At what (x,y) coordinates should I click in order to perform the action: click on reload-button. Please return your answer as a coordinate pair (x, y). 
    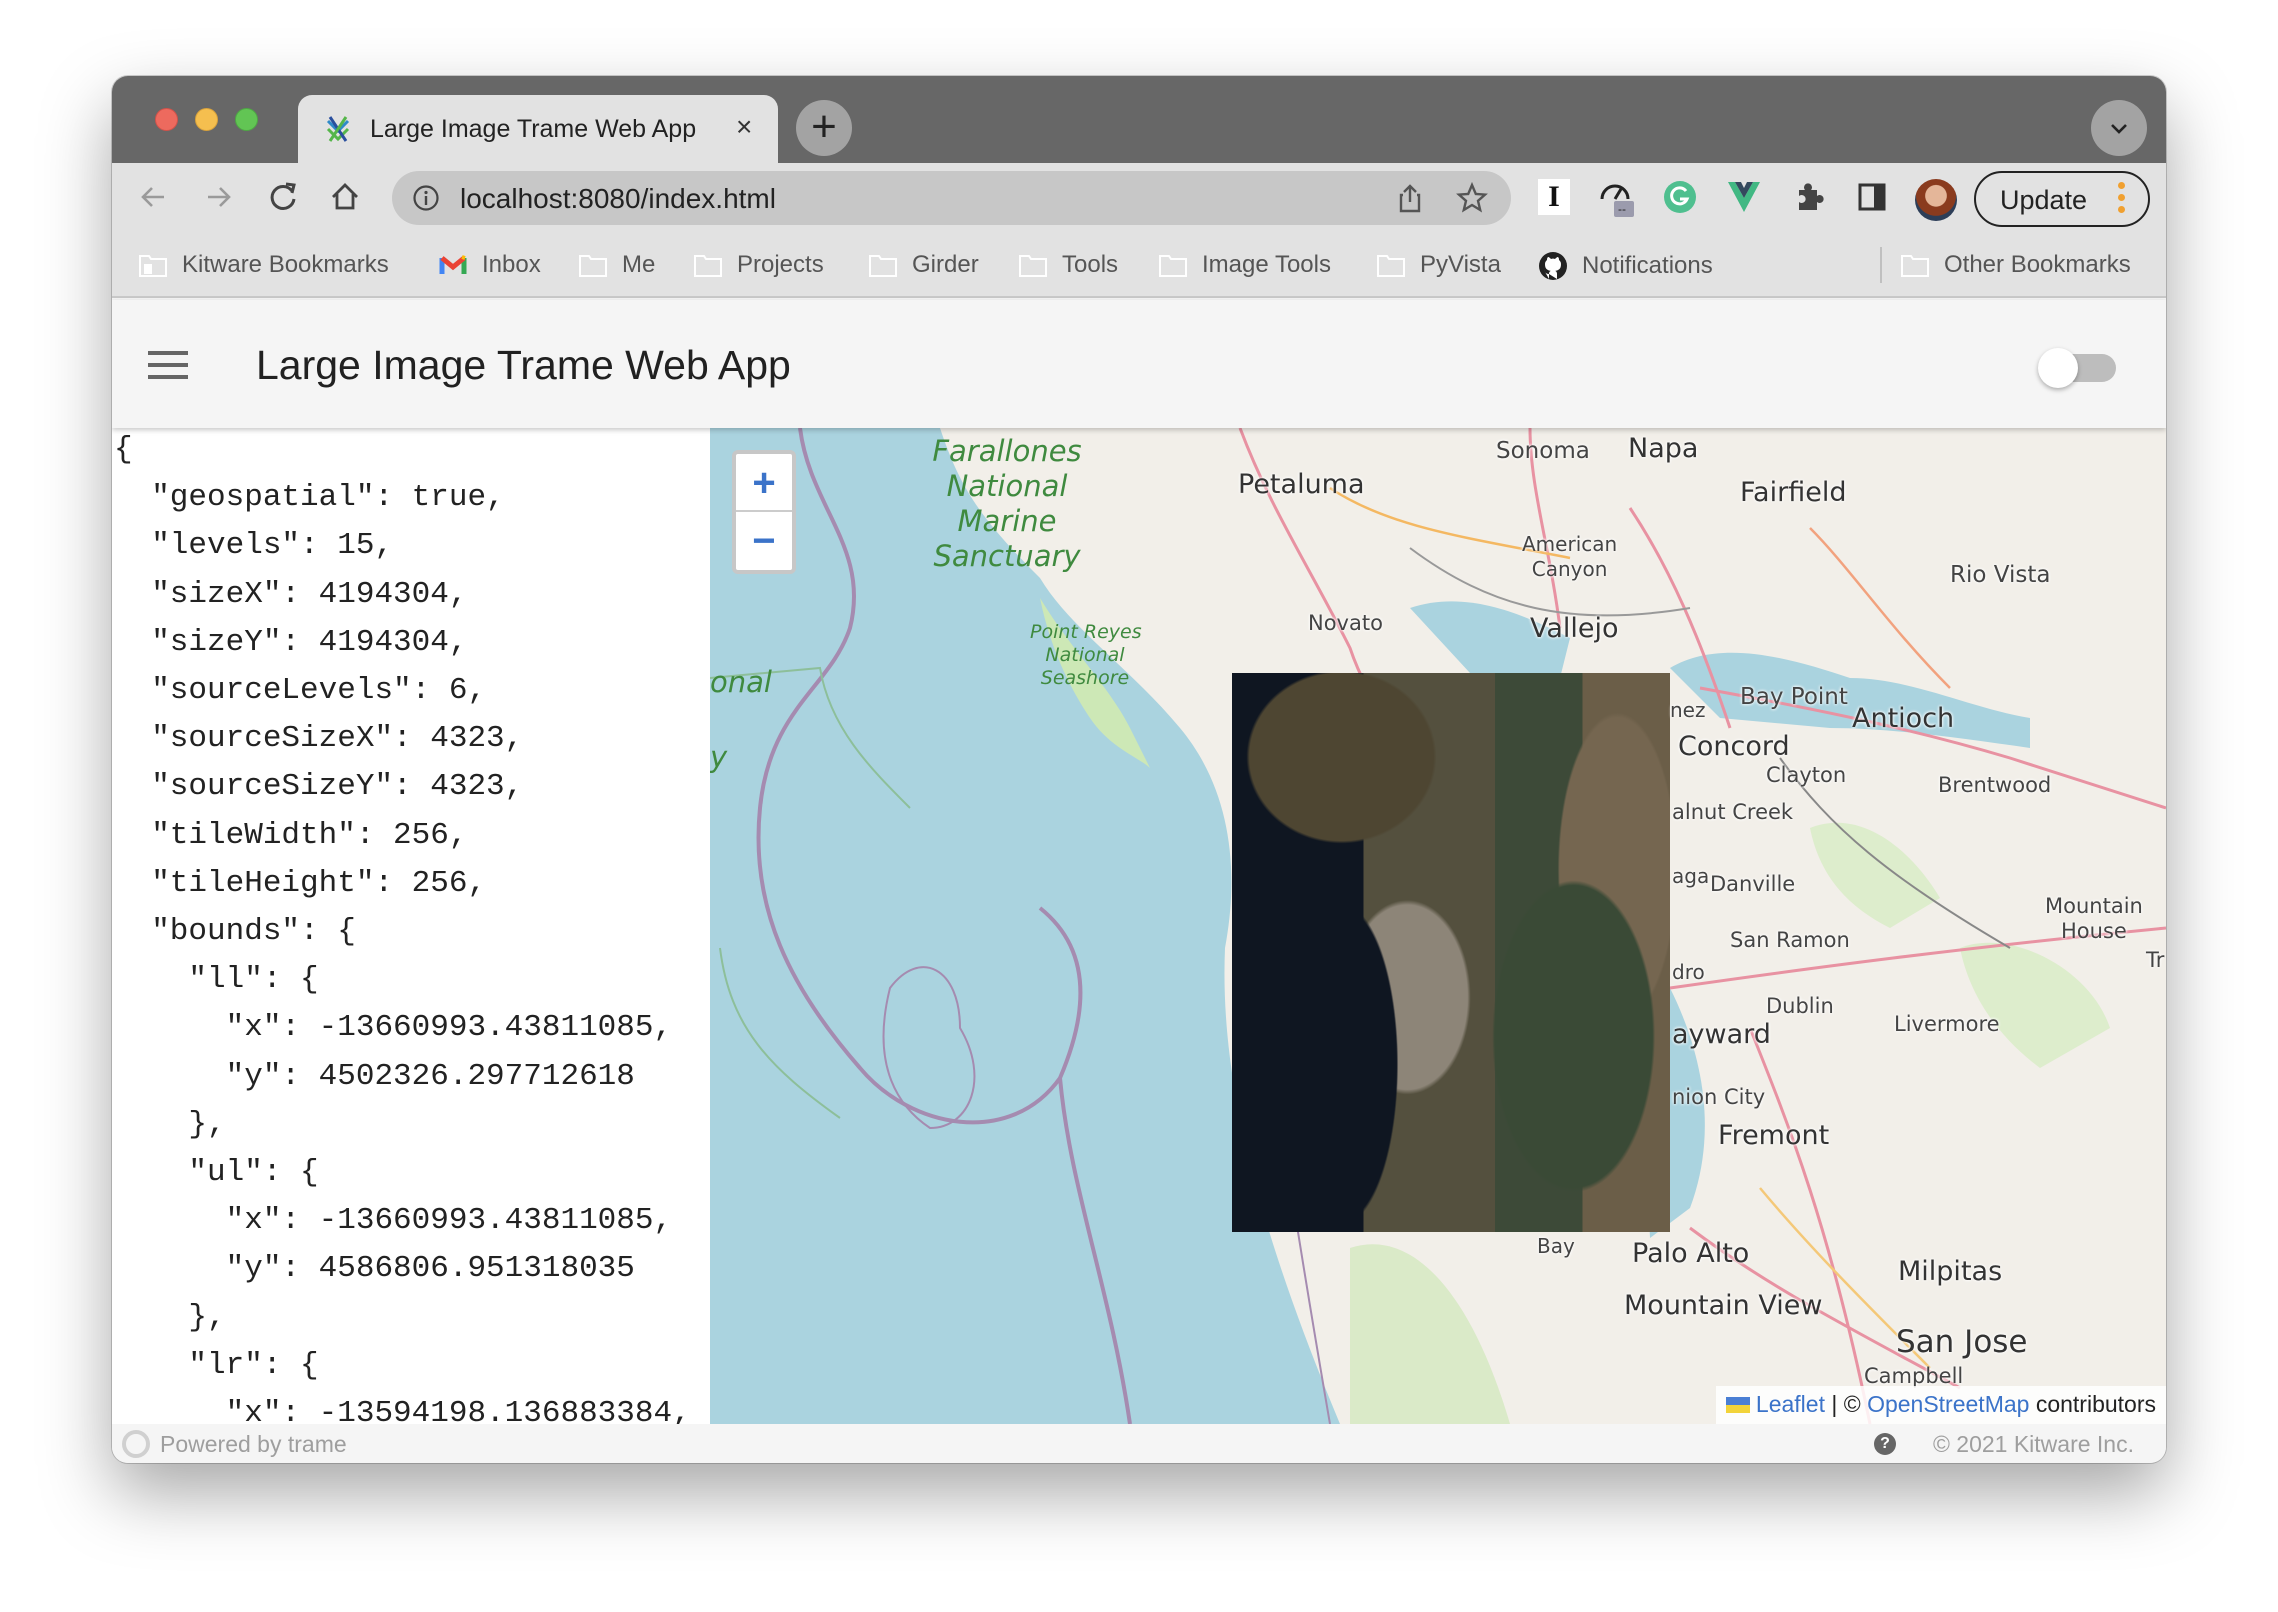
    Looking at the image, I should click on (283, 197).